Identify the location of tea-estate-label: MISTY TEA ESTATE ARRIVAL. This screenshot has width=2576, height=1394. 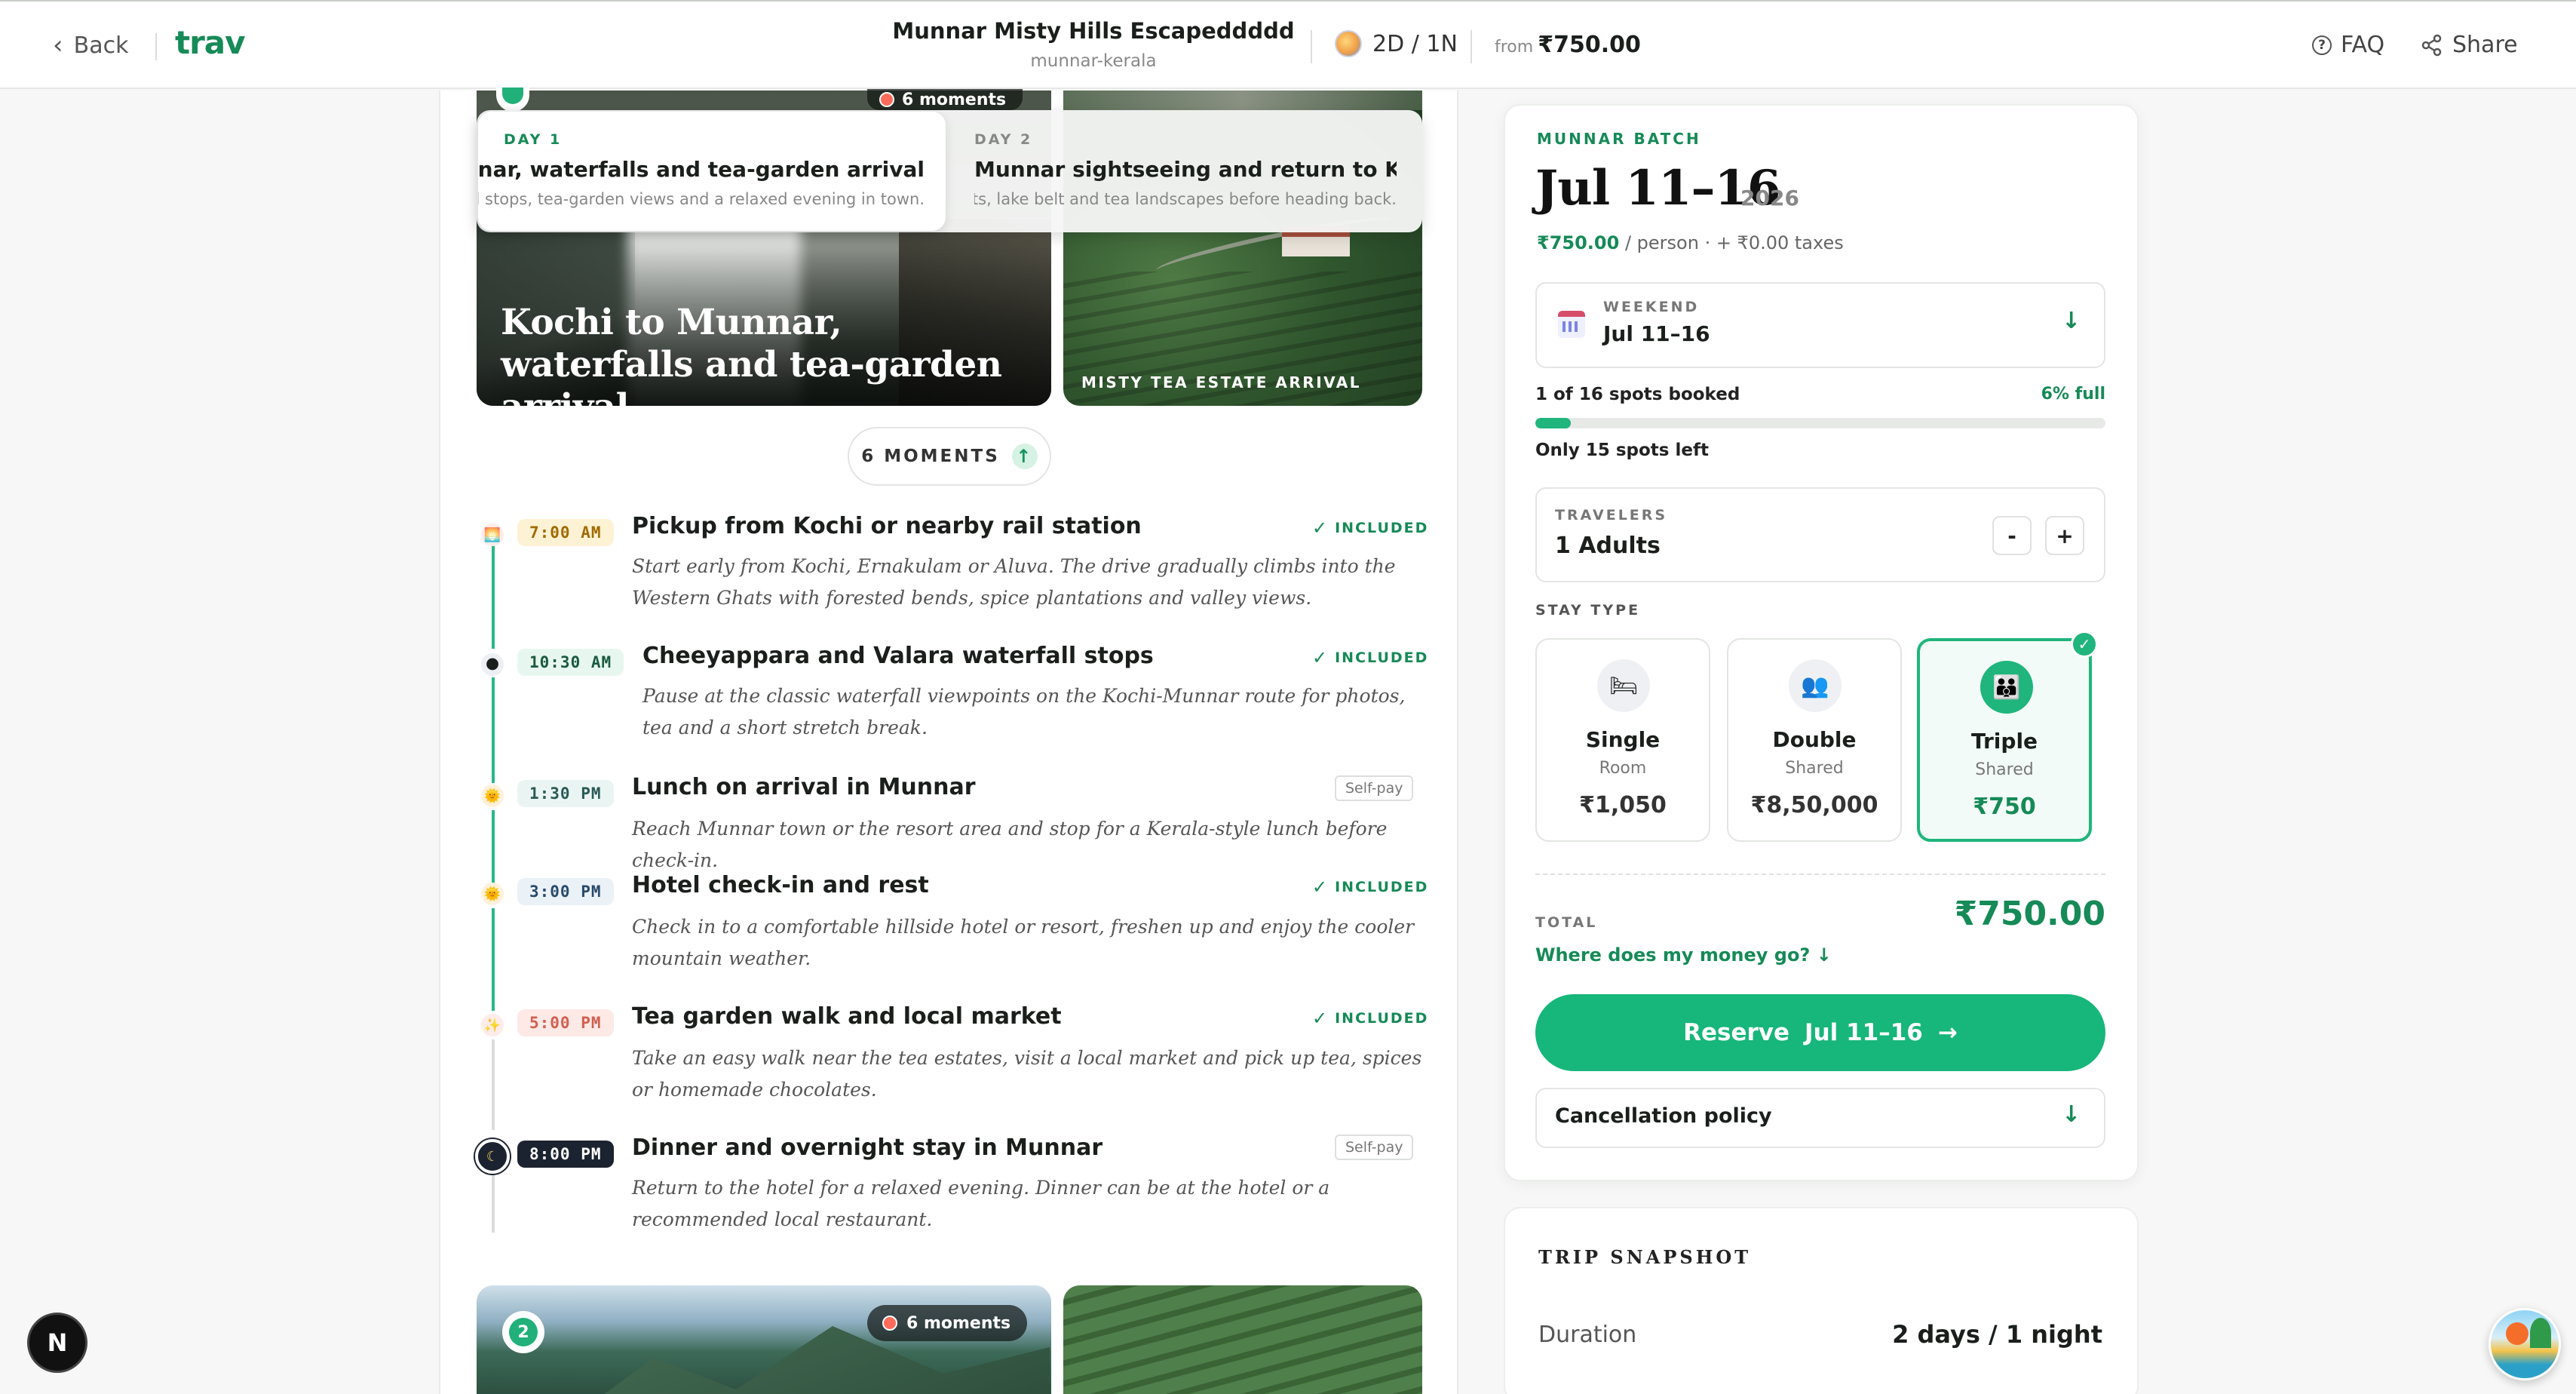
(1221, 382).